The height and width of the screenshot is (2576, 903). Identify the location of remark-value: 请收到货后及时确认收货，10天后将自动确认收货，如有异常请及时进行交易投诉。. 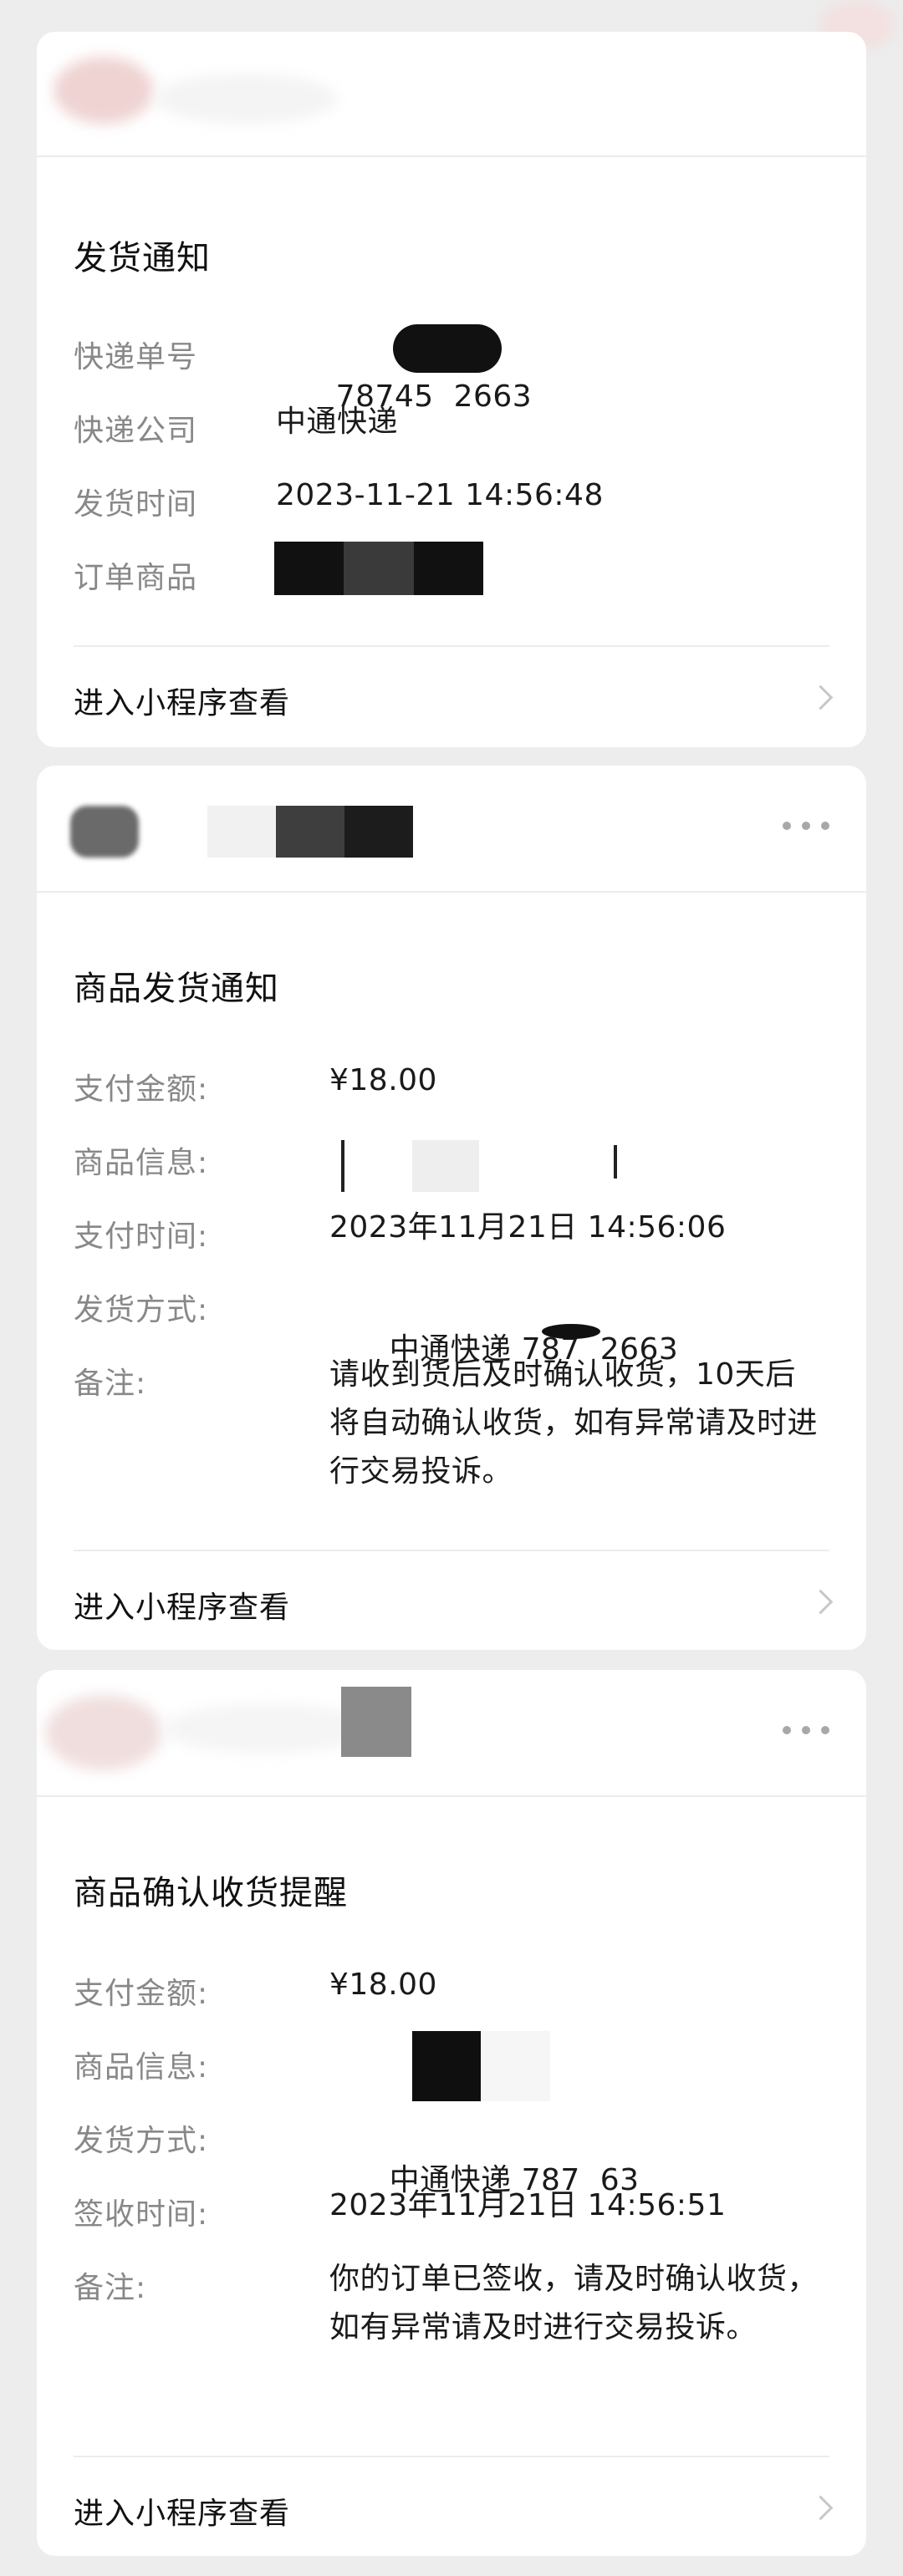
(574, 1423).